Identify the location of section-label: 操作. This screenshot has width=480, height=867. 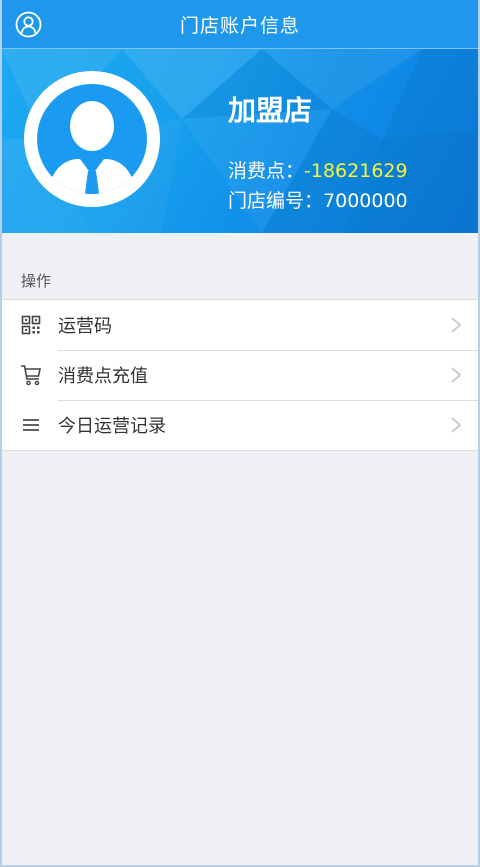
(36, 281).